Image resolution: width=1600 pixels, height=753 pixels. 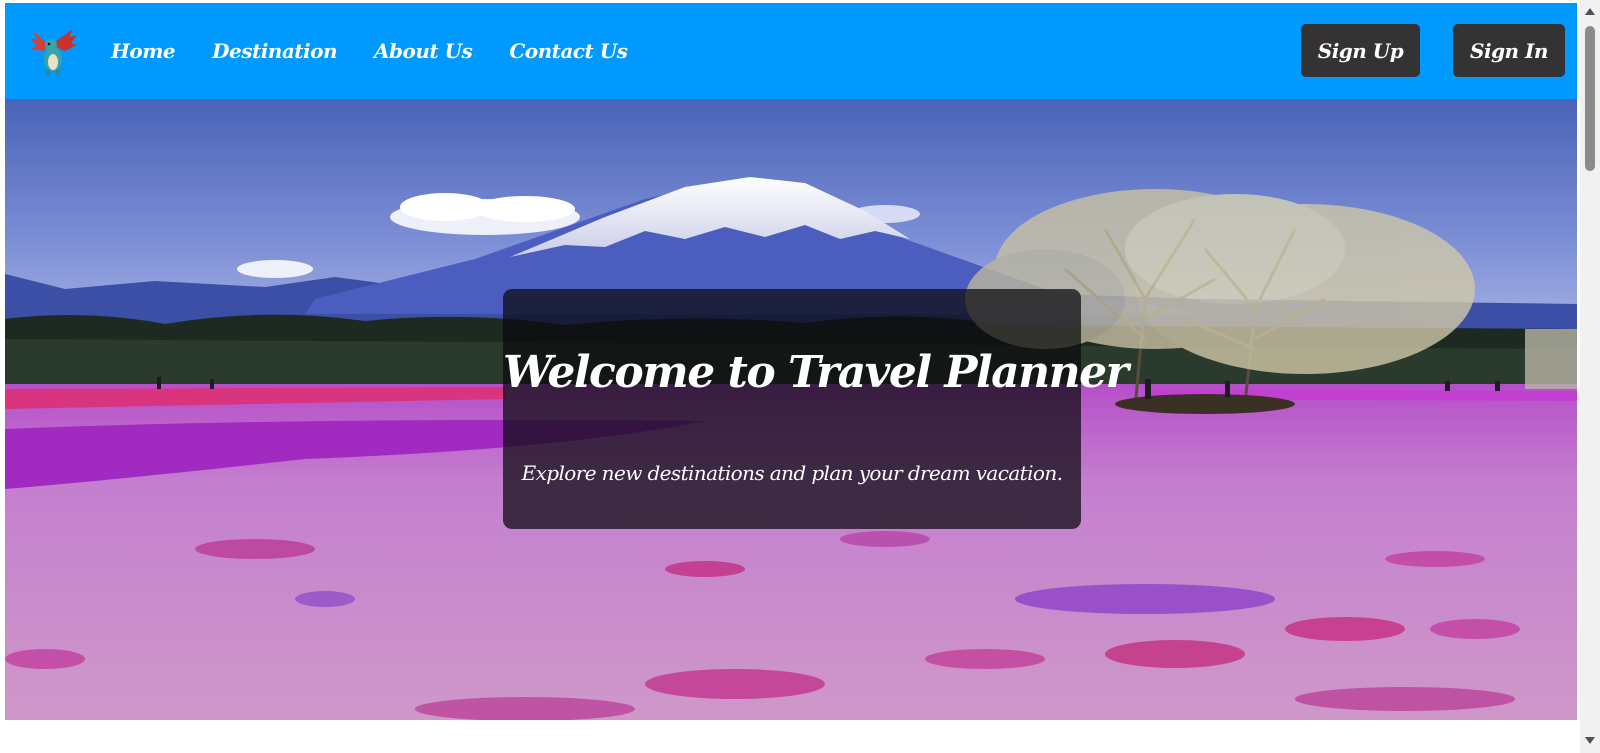 What do you see at coordinates (1590, 376) in the screenshot?
I see `vertical-scrollbar` at bounding box center [1590, 376].